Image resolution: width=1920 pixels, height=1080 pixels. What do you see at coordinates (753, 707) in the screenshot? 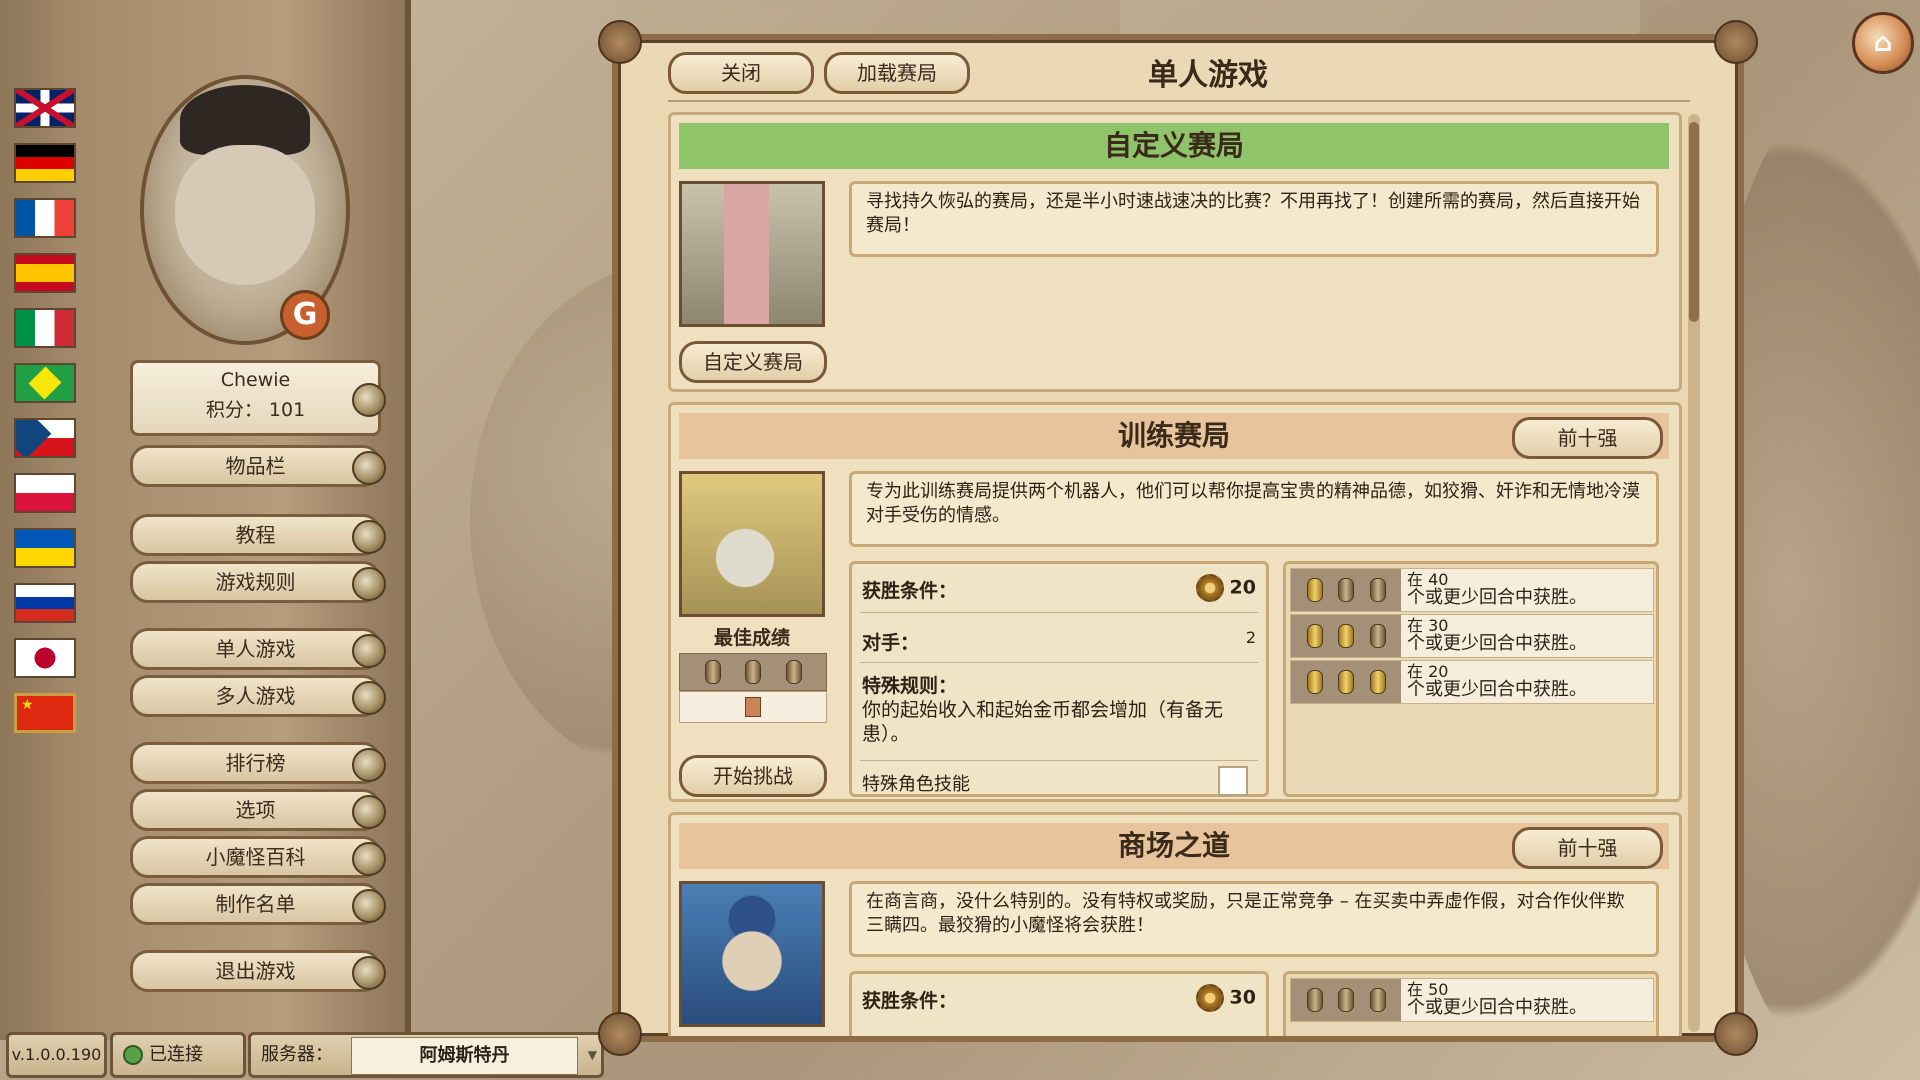
I see `best-score-card` at bounding box center [753, 707].